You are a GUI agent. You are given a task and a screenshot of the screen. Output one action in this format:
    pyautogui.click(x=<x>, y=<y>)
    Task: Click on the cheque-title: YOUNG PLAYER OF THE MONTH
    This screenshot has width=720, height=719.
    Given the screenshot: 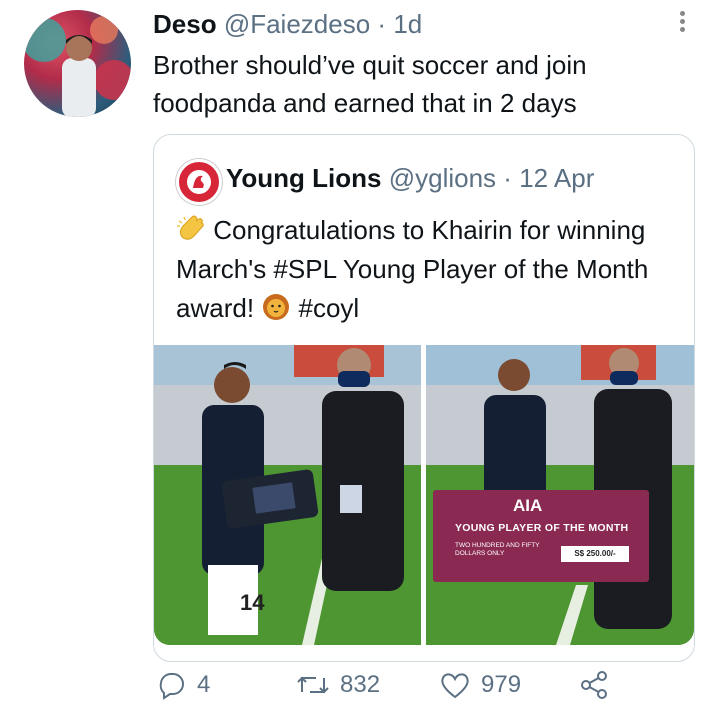 What is the action you would take?
    pyautogui.click(x=542, y=528)
    